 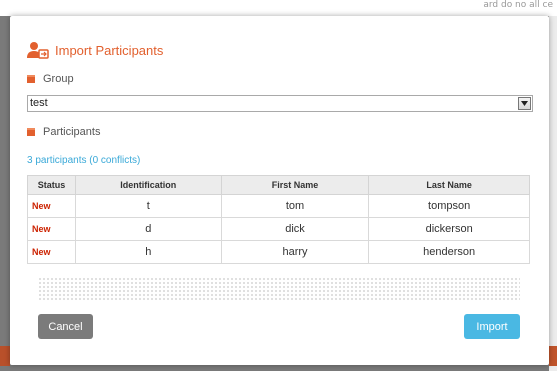 I want to click on table-row: New t tom tompson, so click(x=278, y=206).